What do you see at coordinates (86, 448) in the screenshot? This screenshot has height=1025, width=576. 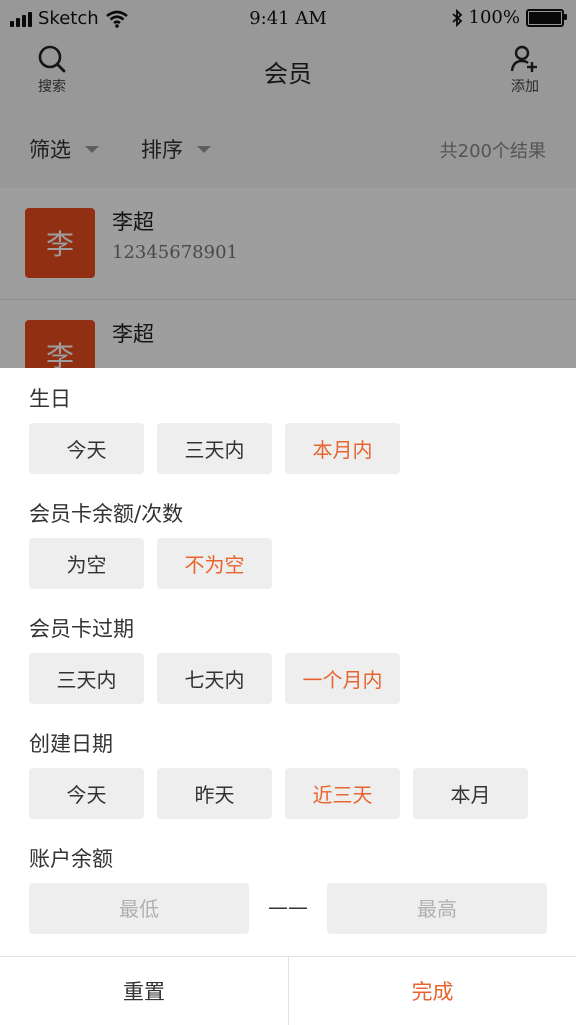 I see `chip-birthday-today: 今天` at bounding box center [86, 448].